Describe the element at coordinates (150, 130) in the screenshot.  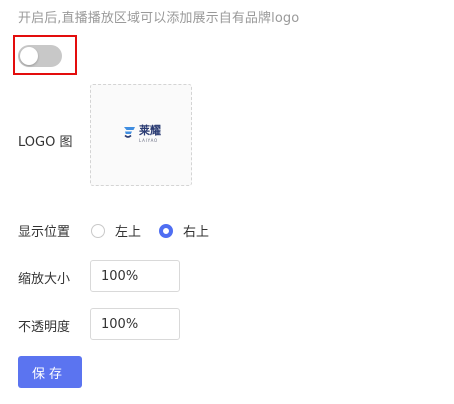
I see `brand-logo-text: 莱耀` at that location.